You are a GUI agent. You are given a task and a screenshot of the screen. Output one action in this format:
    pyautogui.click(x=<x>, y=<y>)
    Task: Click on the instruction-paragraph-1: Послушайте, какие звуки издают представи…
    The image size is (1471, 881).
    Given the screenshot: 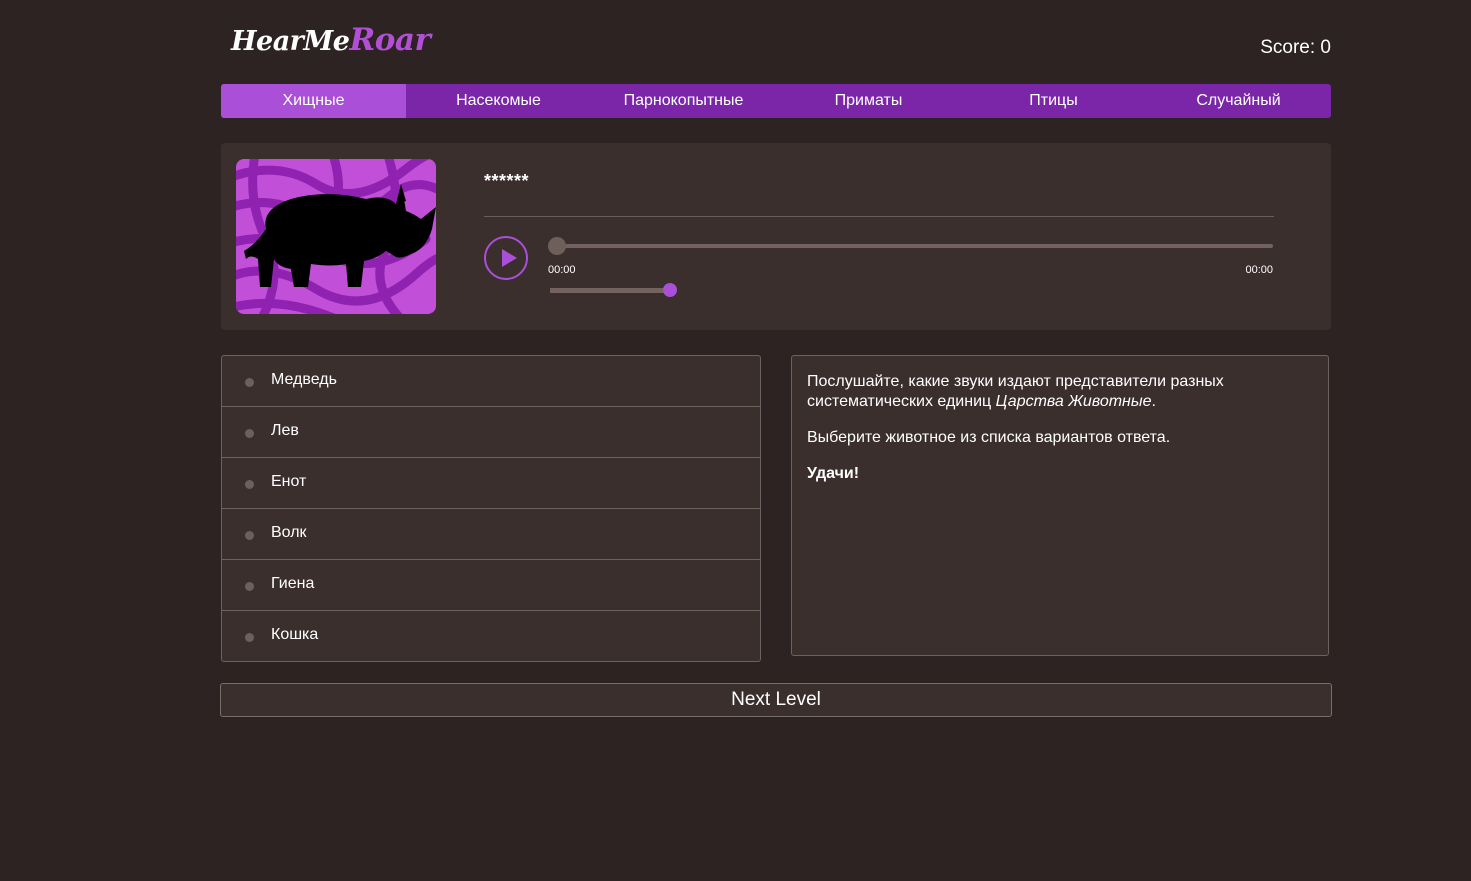 What is the action you would take?
    pyautogui.click(x=1060, y=392)
    